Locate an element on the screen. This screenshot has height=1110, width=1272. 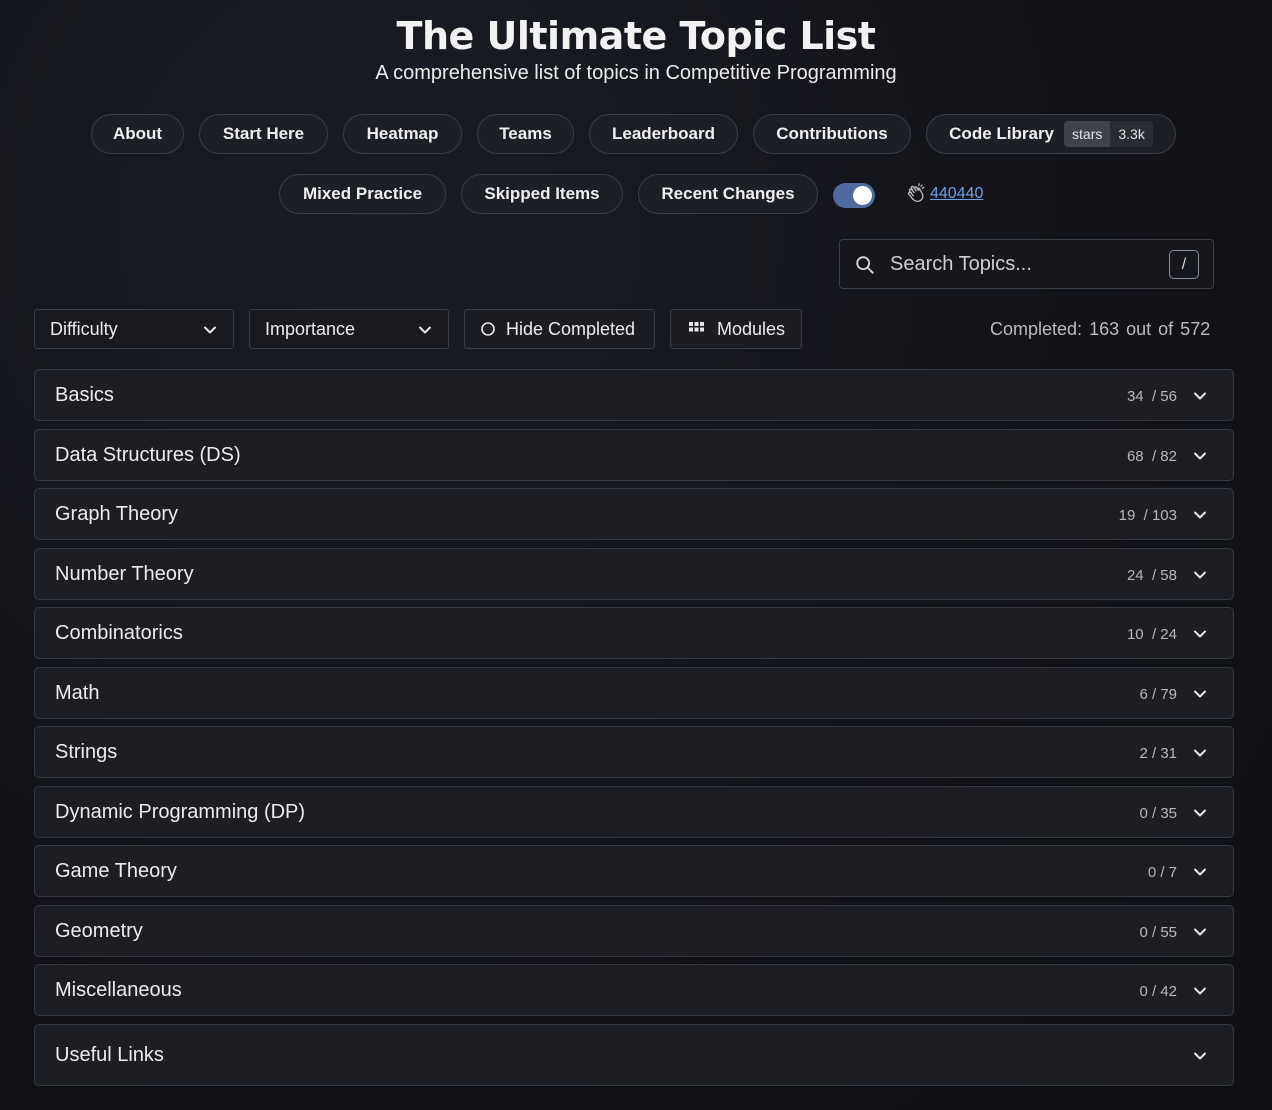
heatmap-button: Heatmap is located at coordinates (402, 134).